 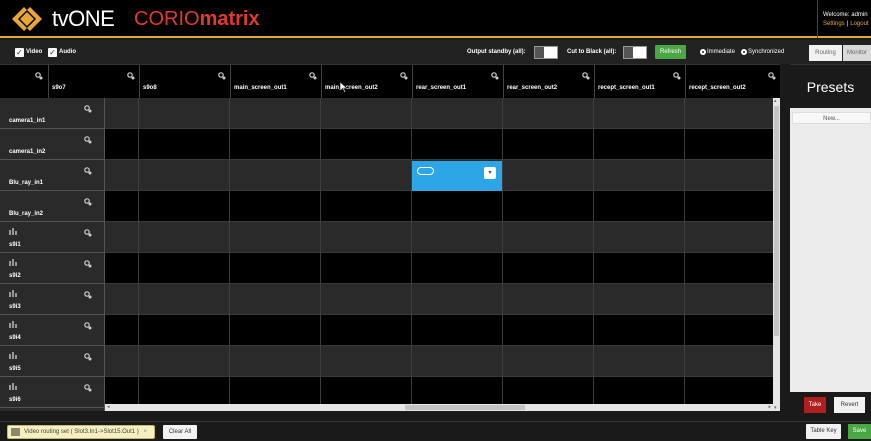 I want to click on save-button: Save, so click(x=859, y=431).